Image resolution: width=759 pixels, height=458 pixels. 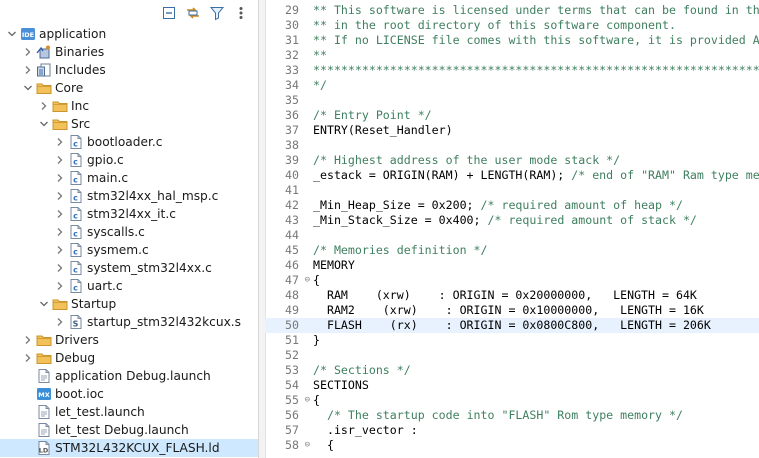 What do you see at coordinates (217, 15) in the screenshot?
I see `filter-button` at bounding box center [217, 15].